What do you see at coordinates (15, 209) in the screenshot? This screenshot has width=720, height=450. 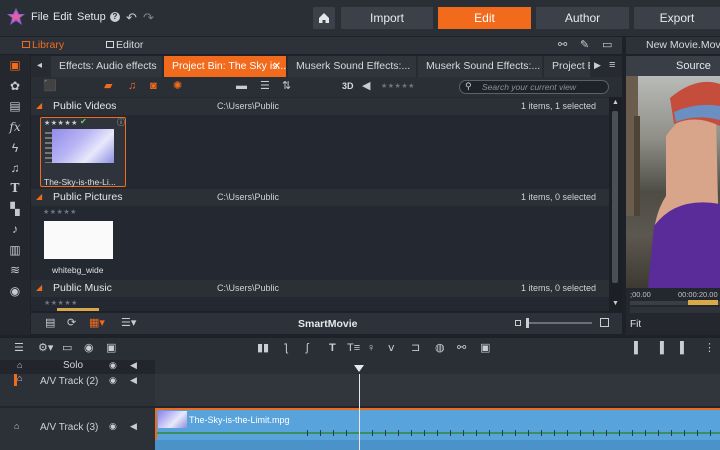 I see `montage-icon: ▚` at bounding box center [15, 209].